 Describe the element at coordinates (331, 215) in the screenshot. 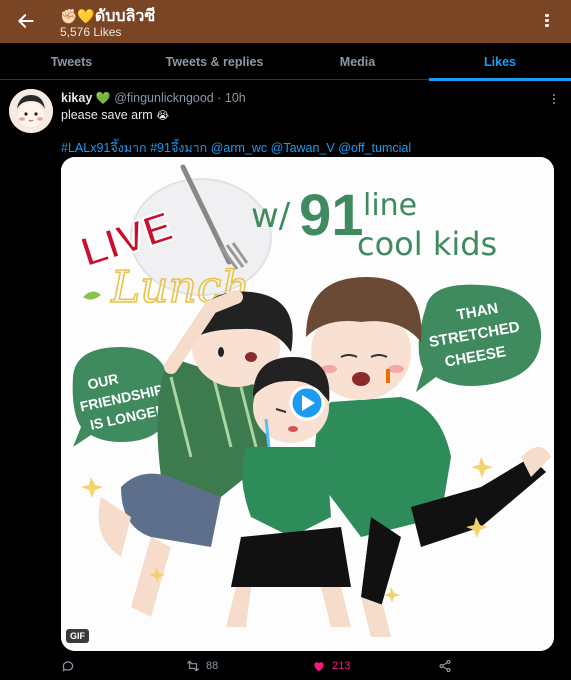

I see `art-91-text: 91` at that location.